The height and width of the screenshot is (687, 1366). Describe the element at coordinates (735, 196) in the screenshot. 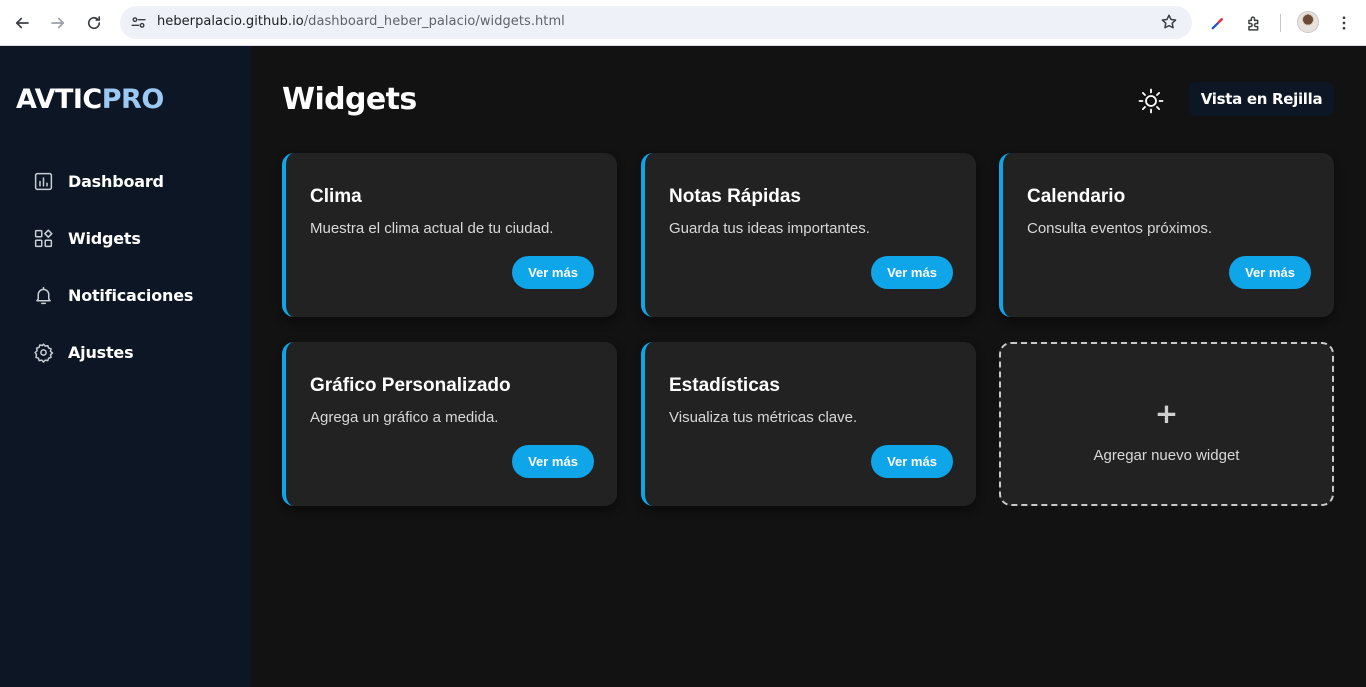

I see `card-title: Notas Rápidas` at that location.